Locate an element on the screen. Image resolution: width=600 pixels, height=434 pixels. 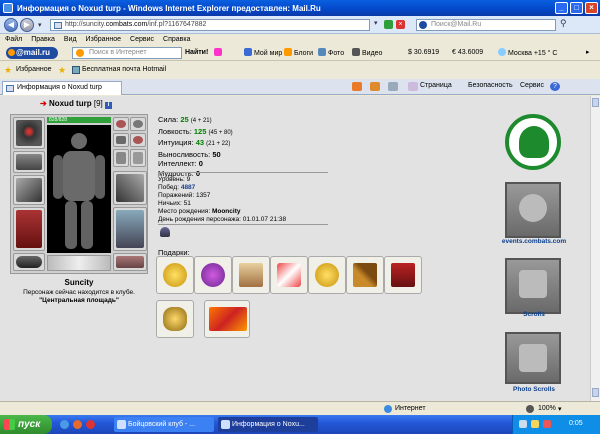
menu-favorites: Избранное is located at coordinates (103, 39).